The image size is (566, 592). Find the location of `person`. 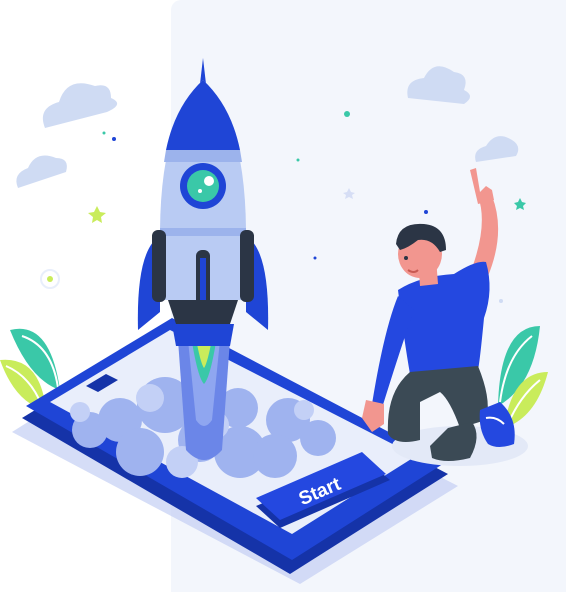

person is located at coordinates (445, 317).